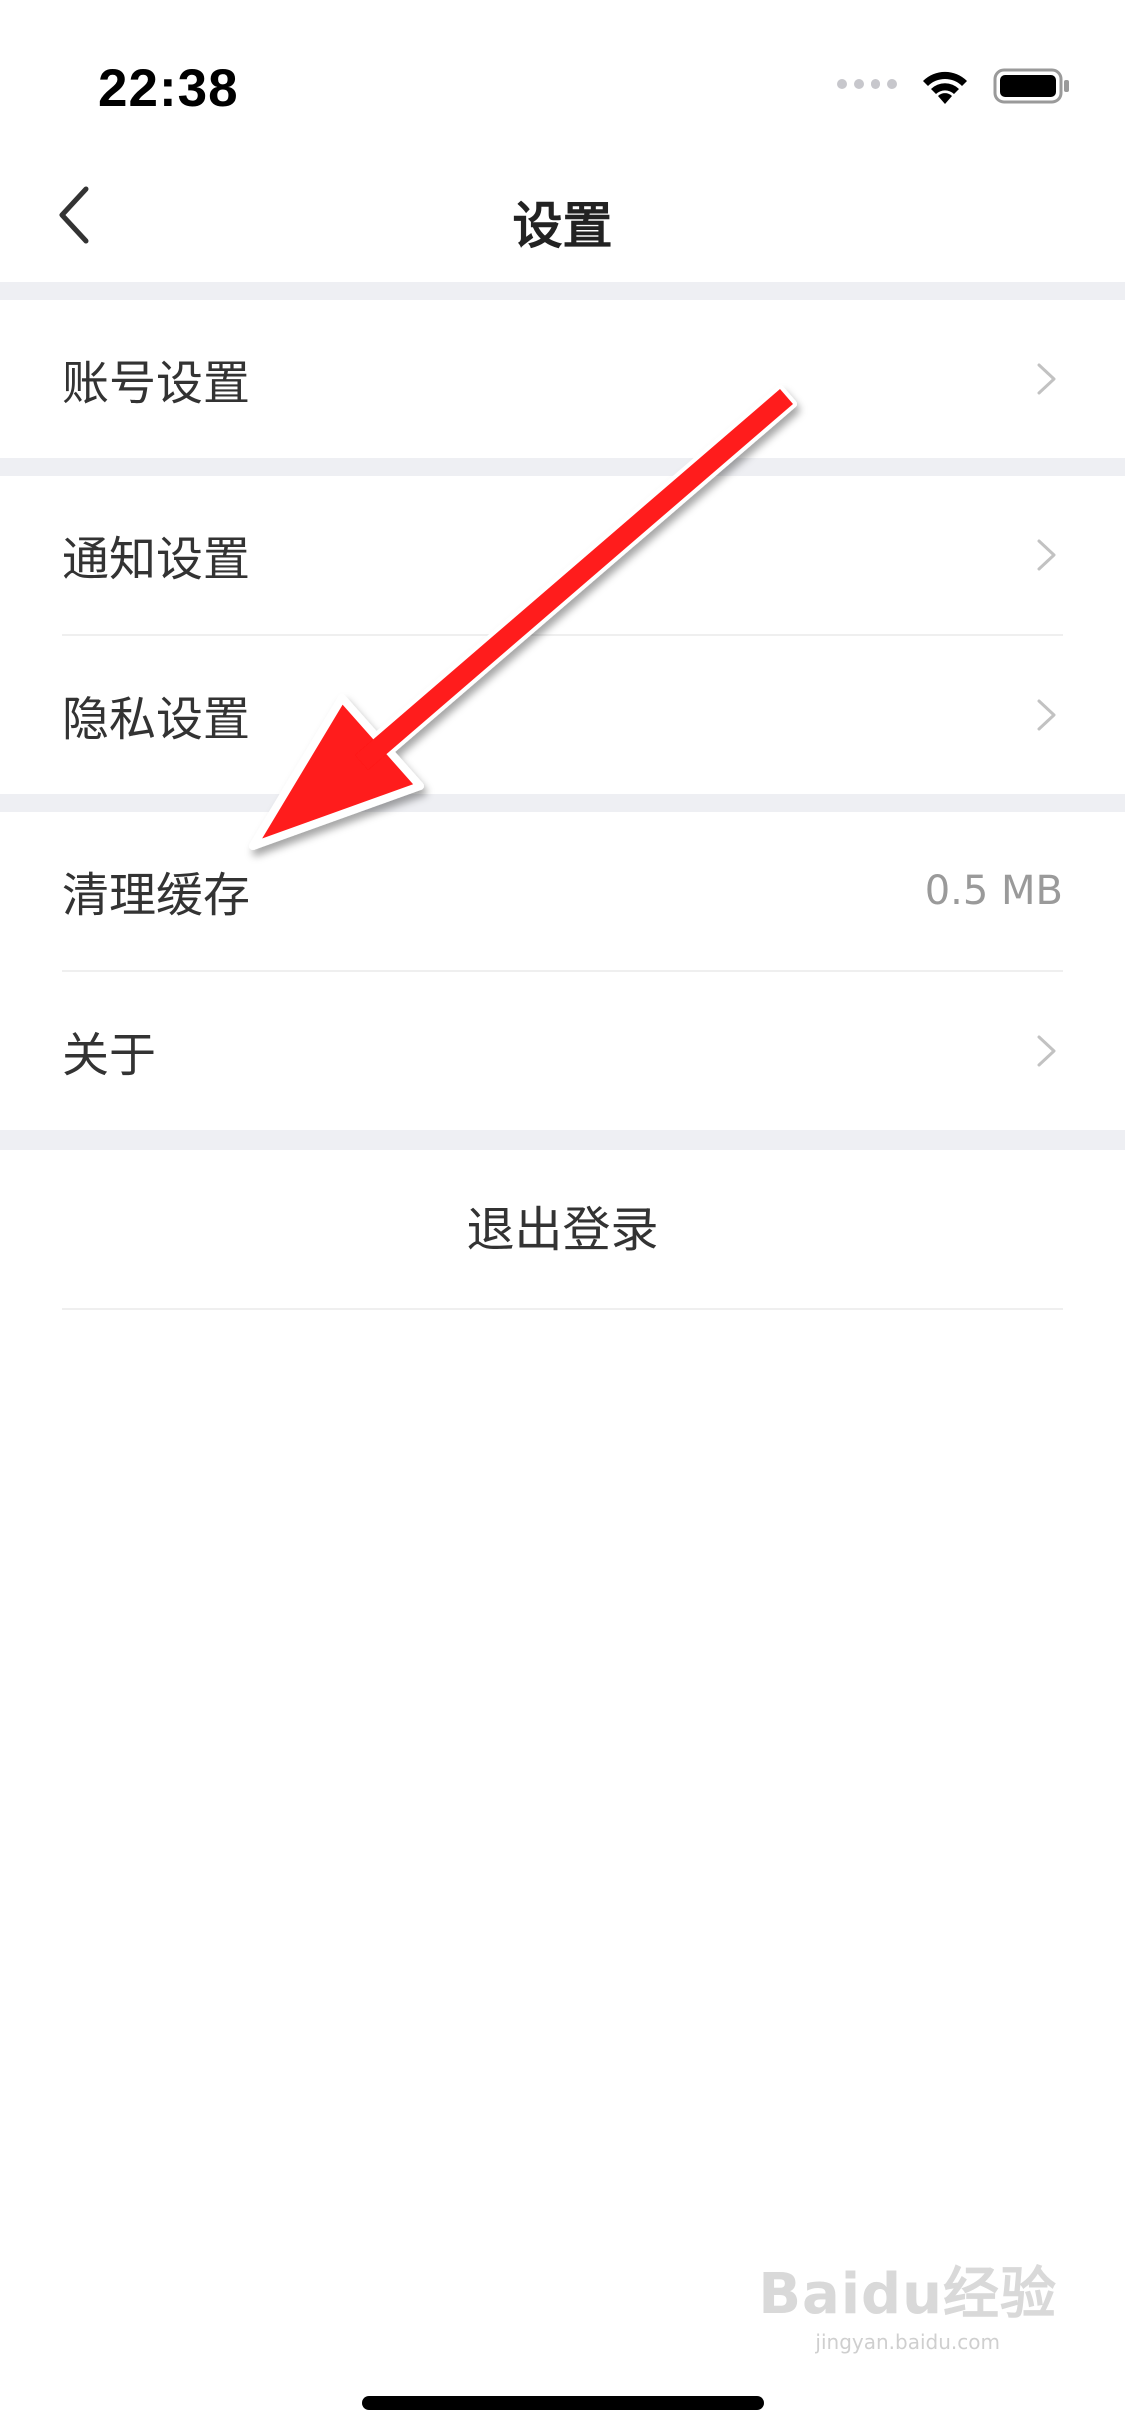 This screenshot has width=1125, height=2436. I want to click on status-icons, so click(954, 86).